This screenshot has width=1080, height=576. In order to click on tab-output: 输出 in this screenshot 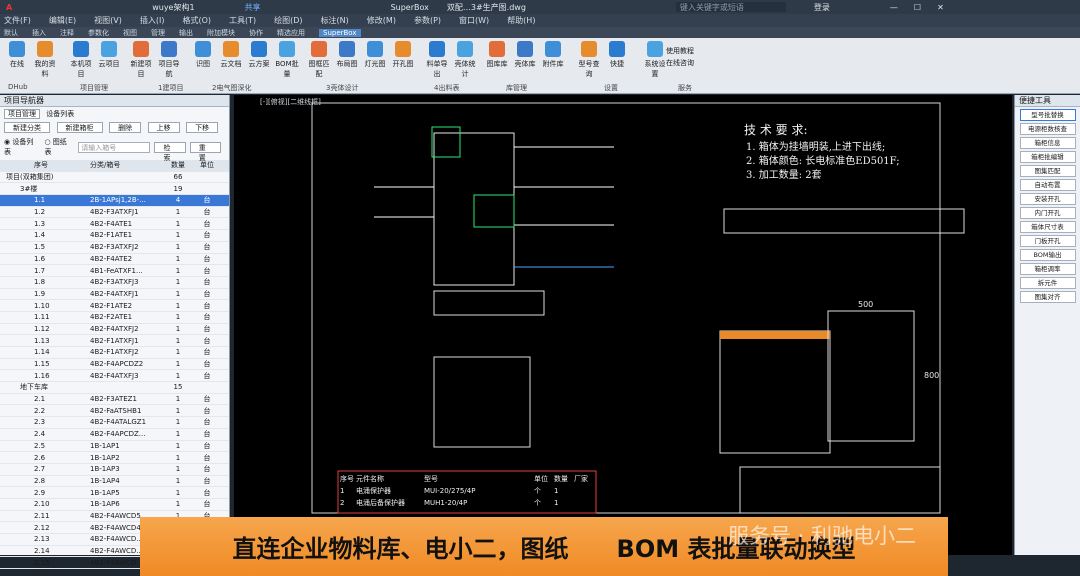, I will do `click(186, 33)`.